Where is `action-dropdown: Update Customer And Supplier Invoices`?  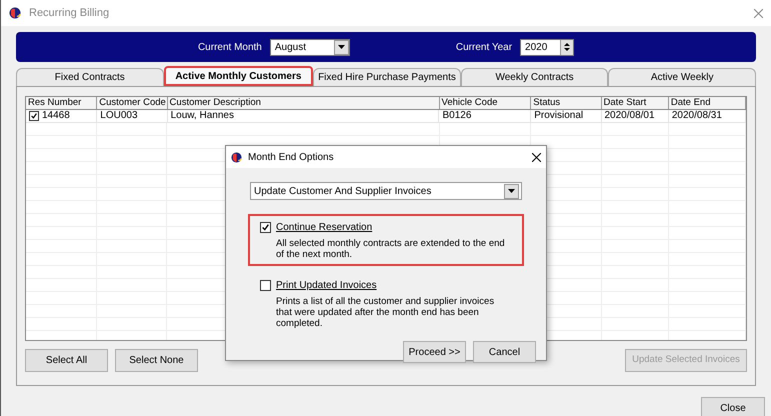 action-dropdown: Update Customer And Supplier Invoices is located at coordinates (386, 191).